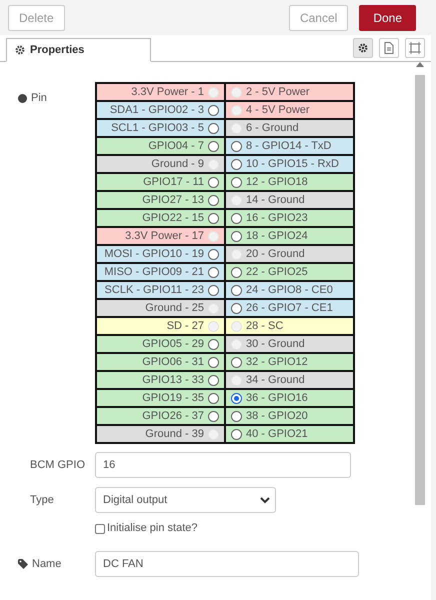 The width and height of the screenshot is (436, 600). What do you see at coordinates (185, 326) in the screenshot?
I see `pin-label: SD - 27` at bounding box center [185, 326].